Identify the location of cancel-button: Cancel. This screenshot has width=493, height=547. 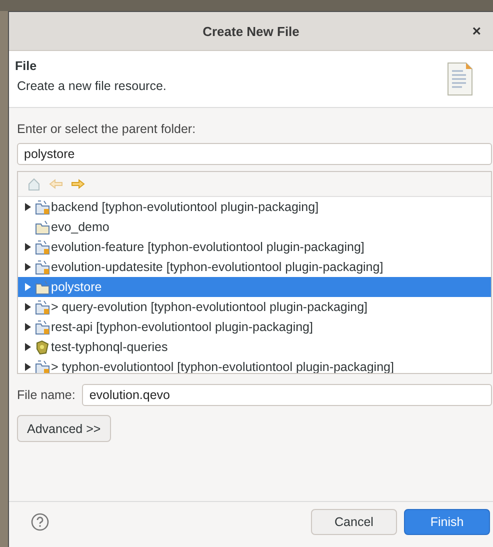
(354, 522).